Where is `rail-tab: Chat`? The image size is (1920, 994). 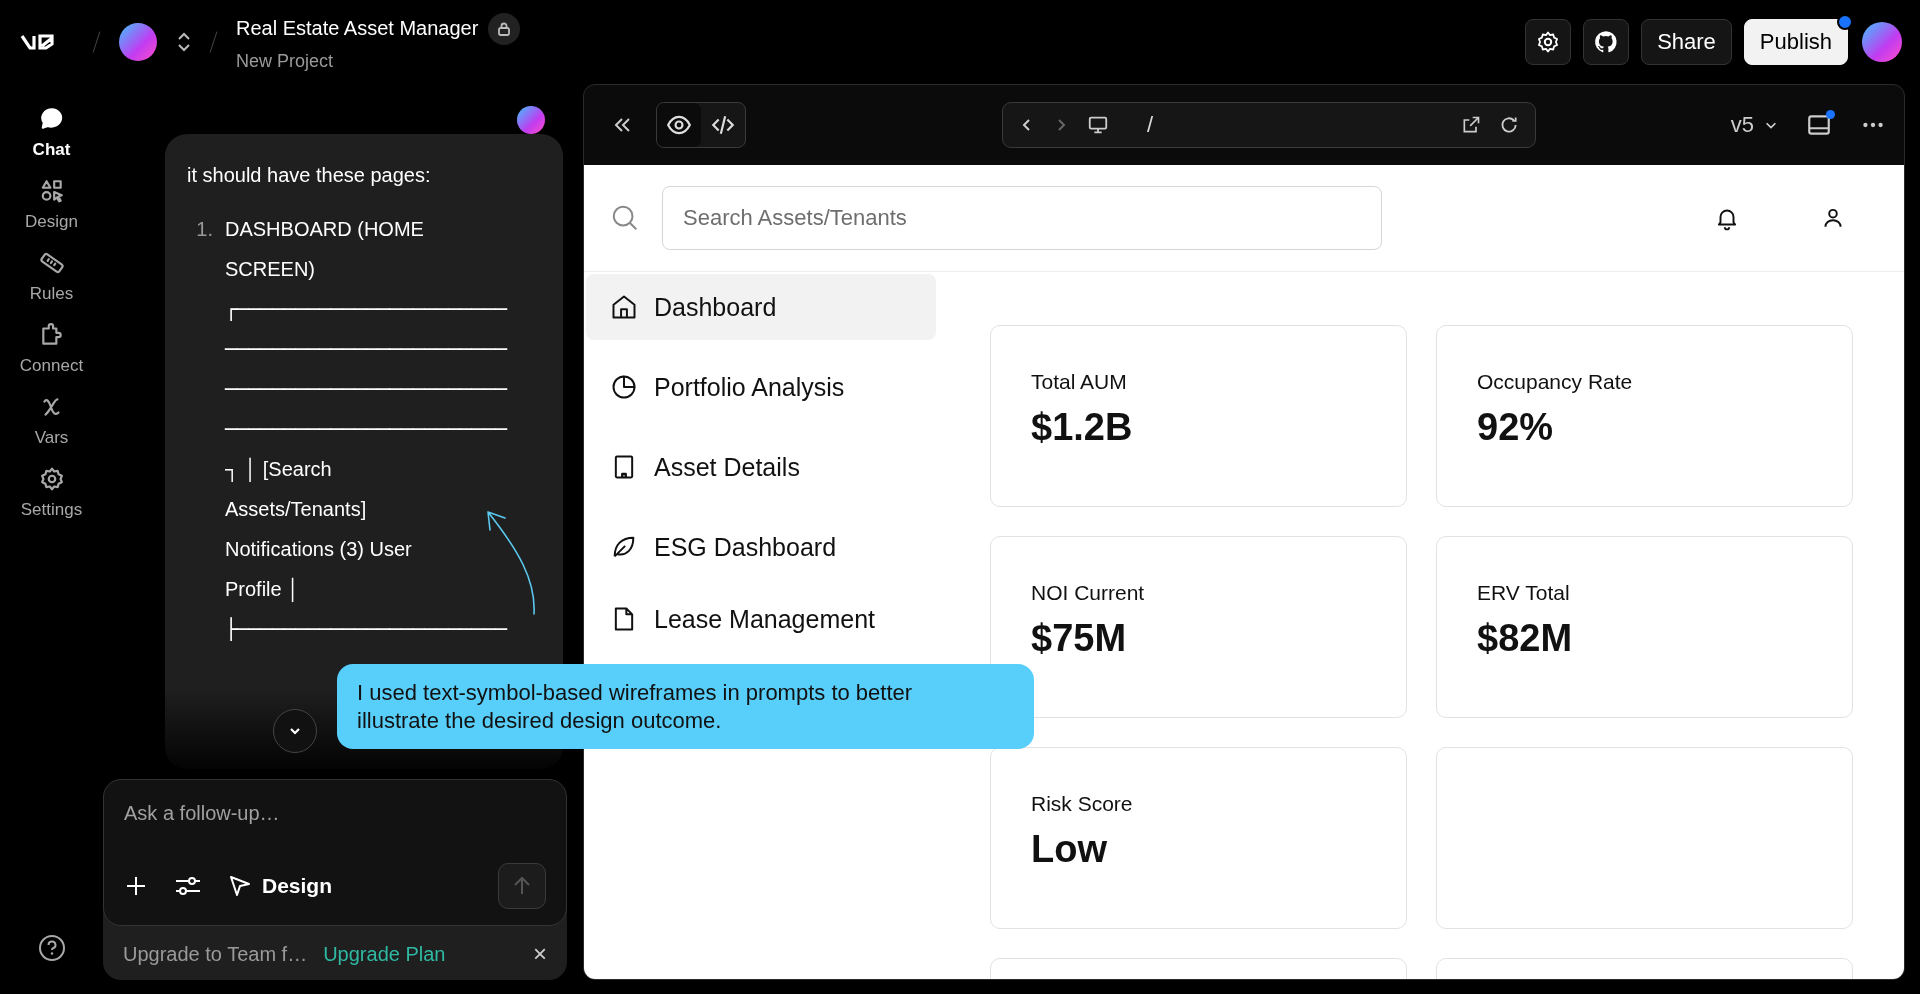 rail-tab: Chat is located at coordinates (51, 133).